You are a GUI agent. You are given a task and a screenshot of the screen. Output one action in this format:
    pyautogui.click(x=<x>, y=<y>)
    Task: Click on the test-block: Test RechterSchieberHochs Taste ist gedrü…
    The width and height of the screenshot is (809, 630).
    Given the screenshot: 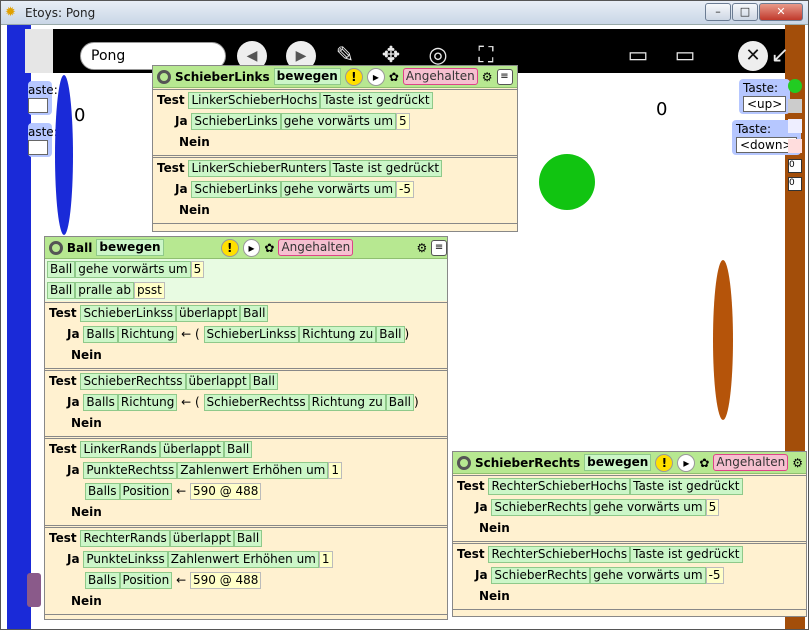 What is the action you would take?
    pyautogui.click(x=629, y=508)
    